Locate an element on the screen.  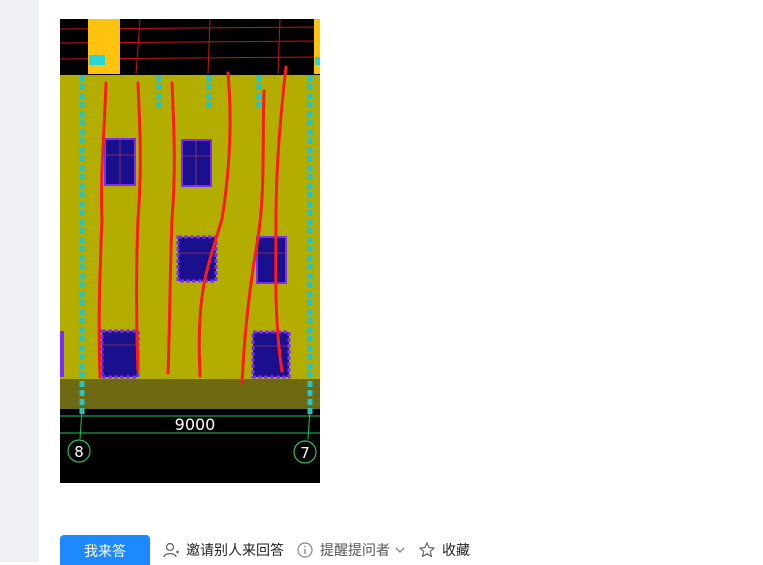
invite-answer-action: 邀请别人来回答 is located at coordinates (223, 550).